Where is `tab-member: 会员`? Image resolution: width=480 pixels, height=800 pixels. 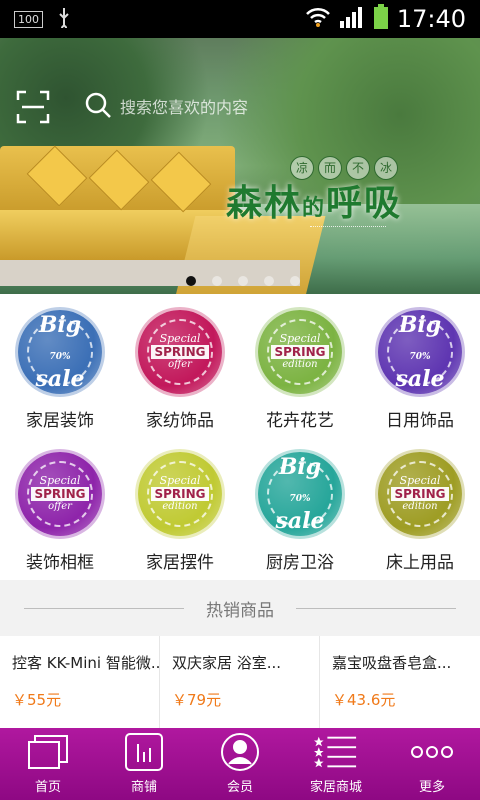
tab-member: 会员 is located at coordinates (240, 764).